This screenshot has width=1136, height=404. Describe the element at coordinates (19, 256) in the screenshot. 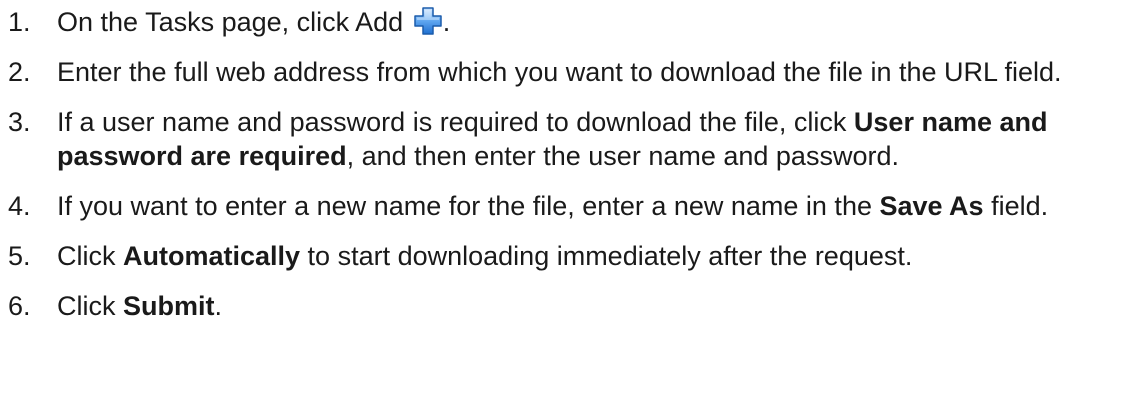

I see `step-number: 5.` at that location.